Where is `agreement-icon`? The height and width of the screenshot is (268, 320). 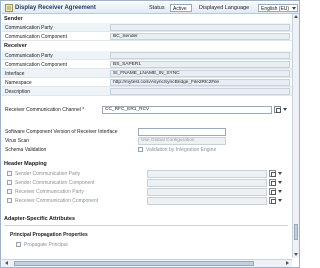 agreement-icon is located at coordinates (9, 8).